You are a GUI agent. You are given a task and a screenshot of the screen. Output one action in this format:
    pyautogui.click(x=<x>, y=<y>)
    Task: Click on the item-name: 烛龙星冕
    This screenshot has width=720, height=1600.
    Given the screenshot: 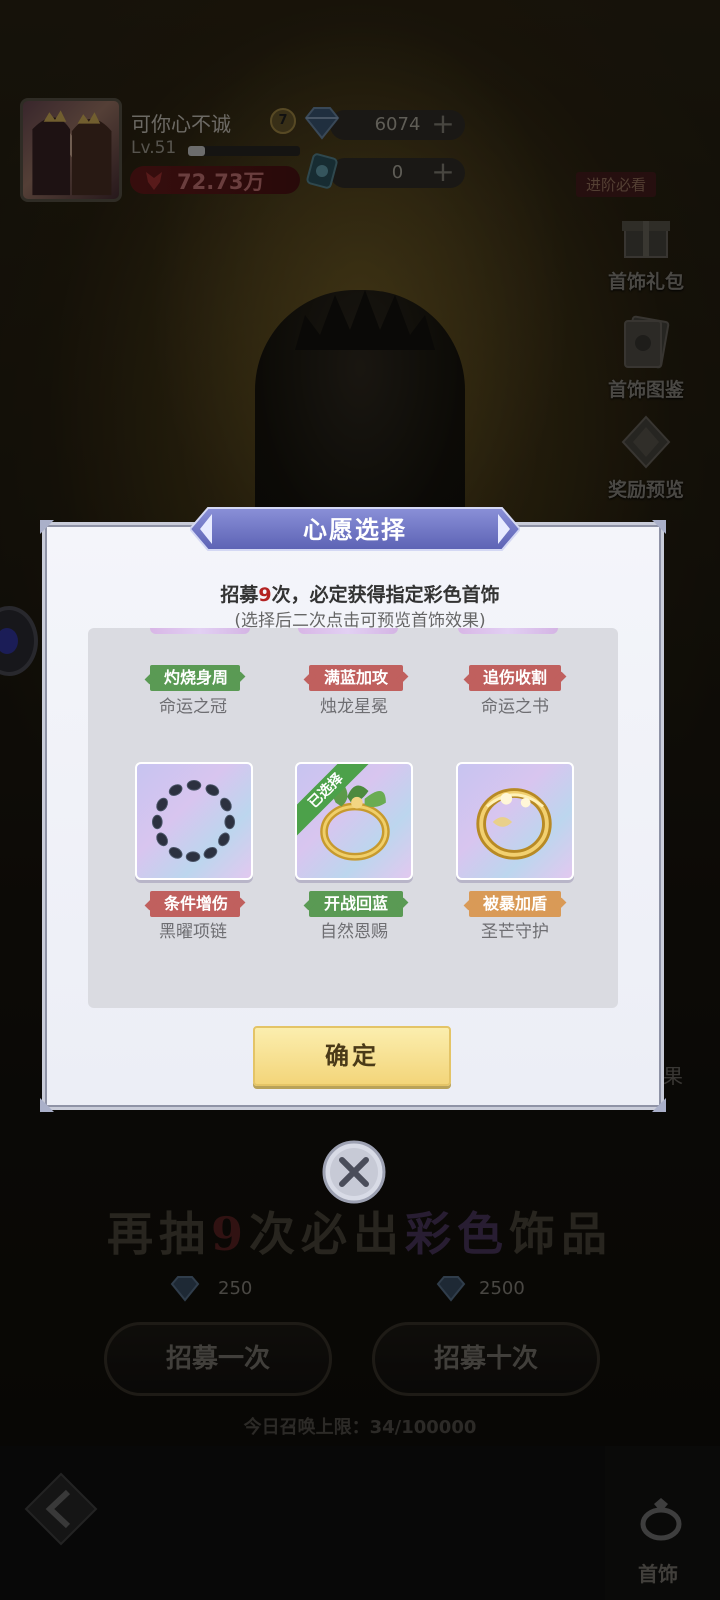 What is the action you would take?
    pyautogui.click(x=354, y=707)
    